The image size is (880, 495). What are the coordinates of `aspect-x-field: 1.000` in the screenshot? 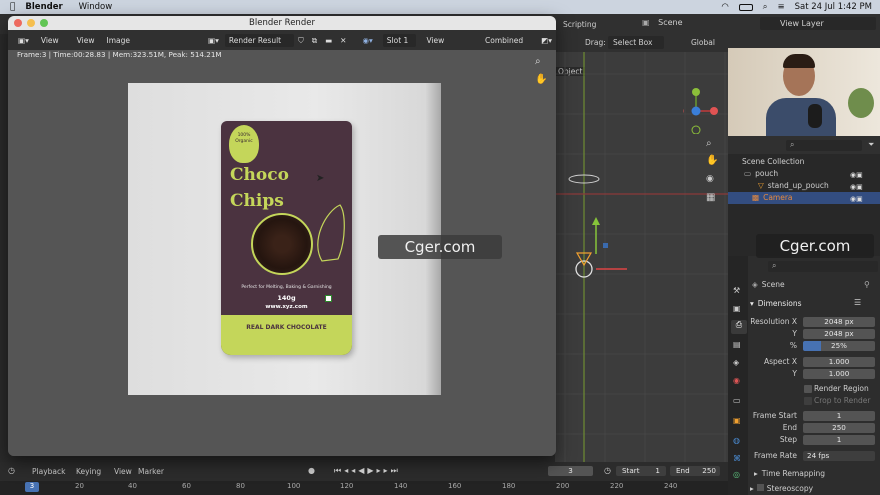 It's located at (839, 362).